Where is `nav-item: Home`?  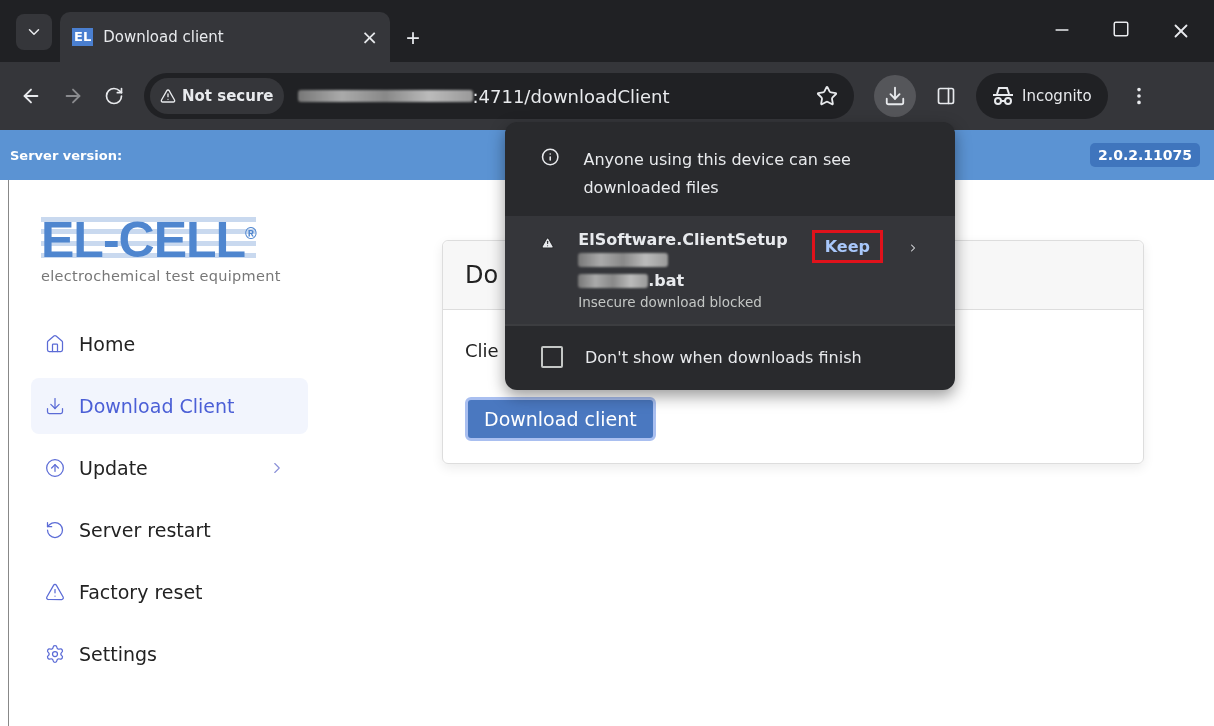 nav-item: Home is located at coordinates (169, 343).